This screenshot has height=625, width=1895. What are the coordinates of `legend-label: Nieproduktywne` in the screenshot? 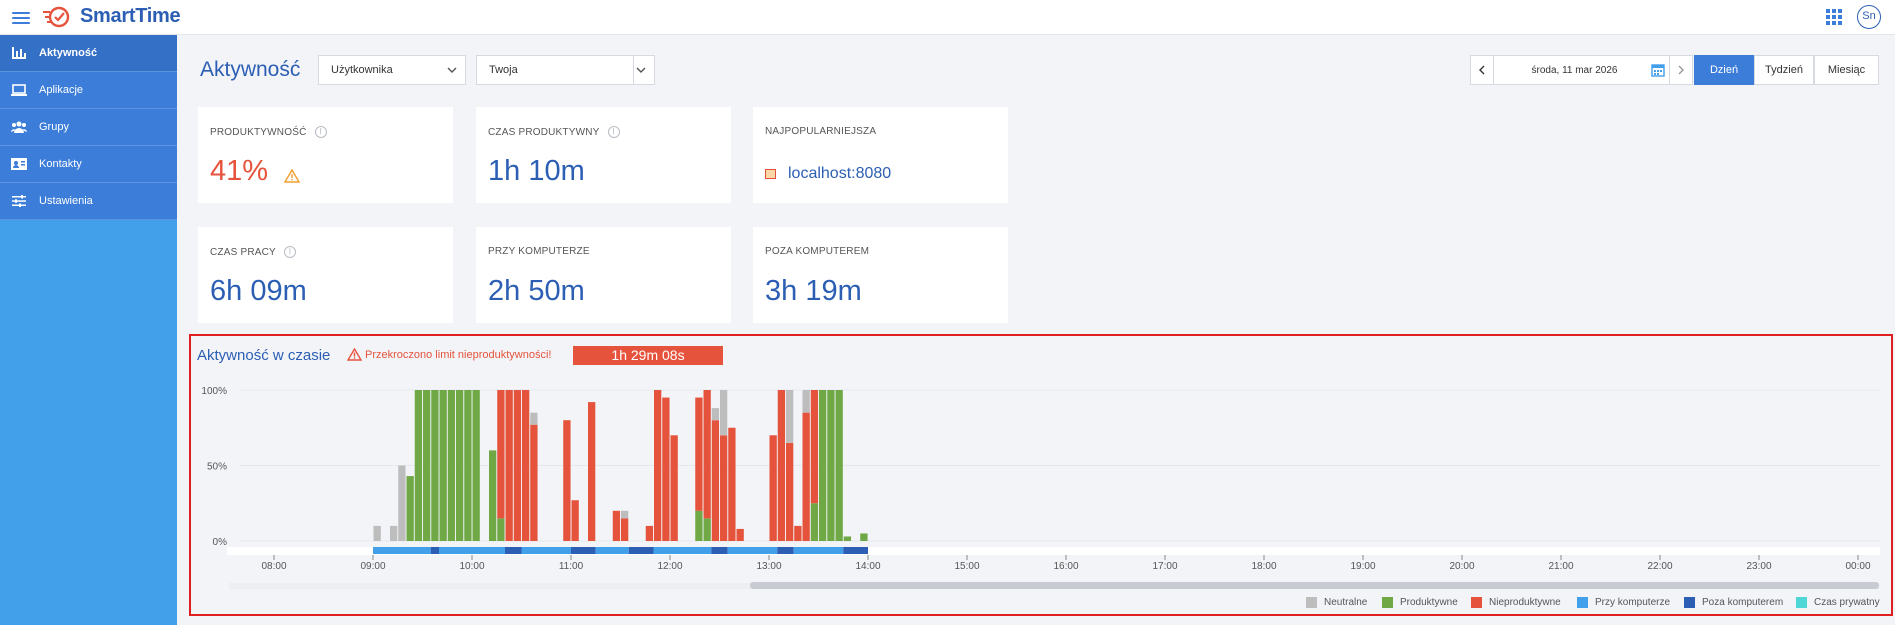 It's located at (1525, 602).